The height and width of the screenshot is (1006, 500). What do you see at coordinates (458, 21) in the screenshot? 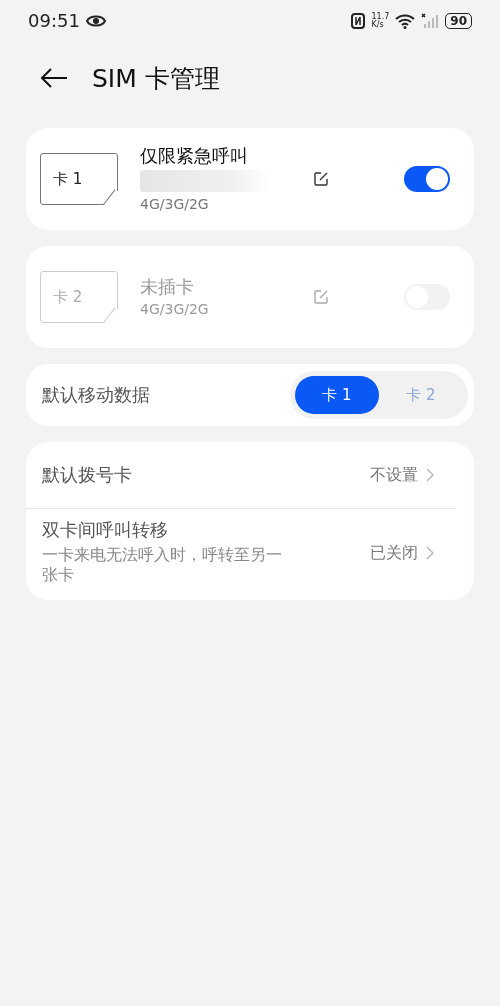
I see `battery-level: 90` at bounding box center [458, 21].